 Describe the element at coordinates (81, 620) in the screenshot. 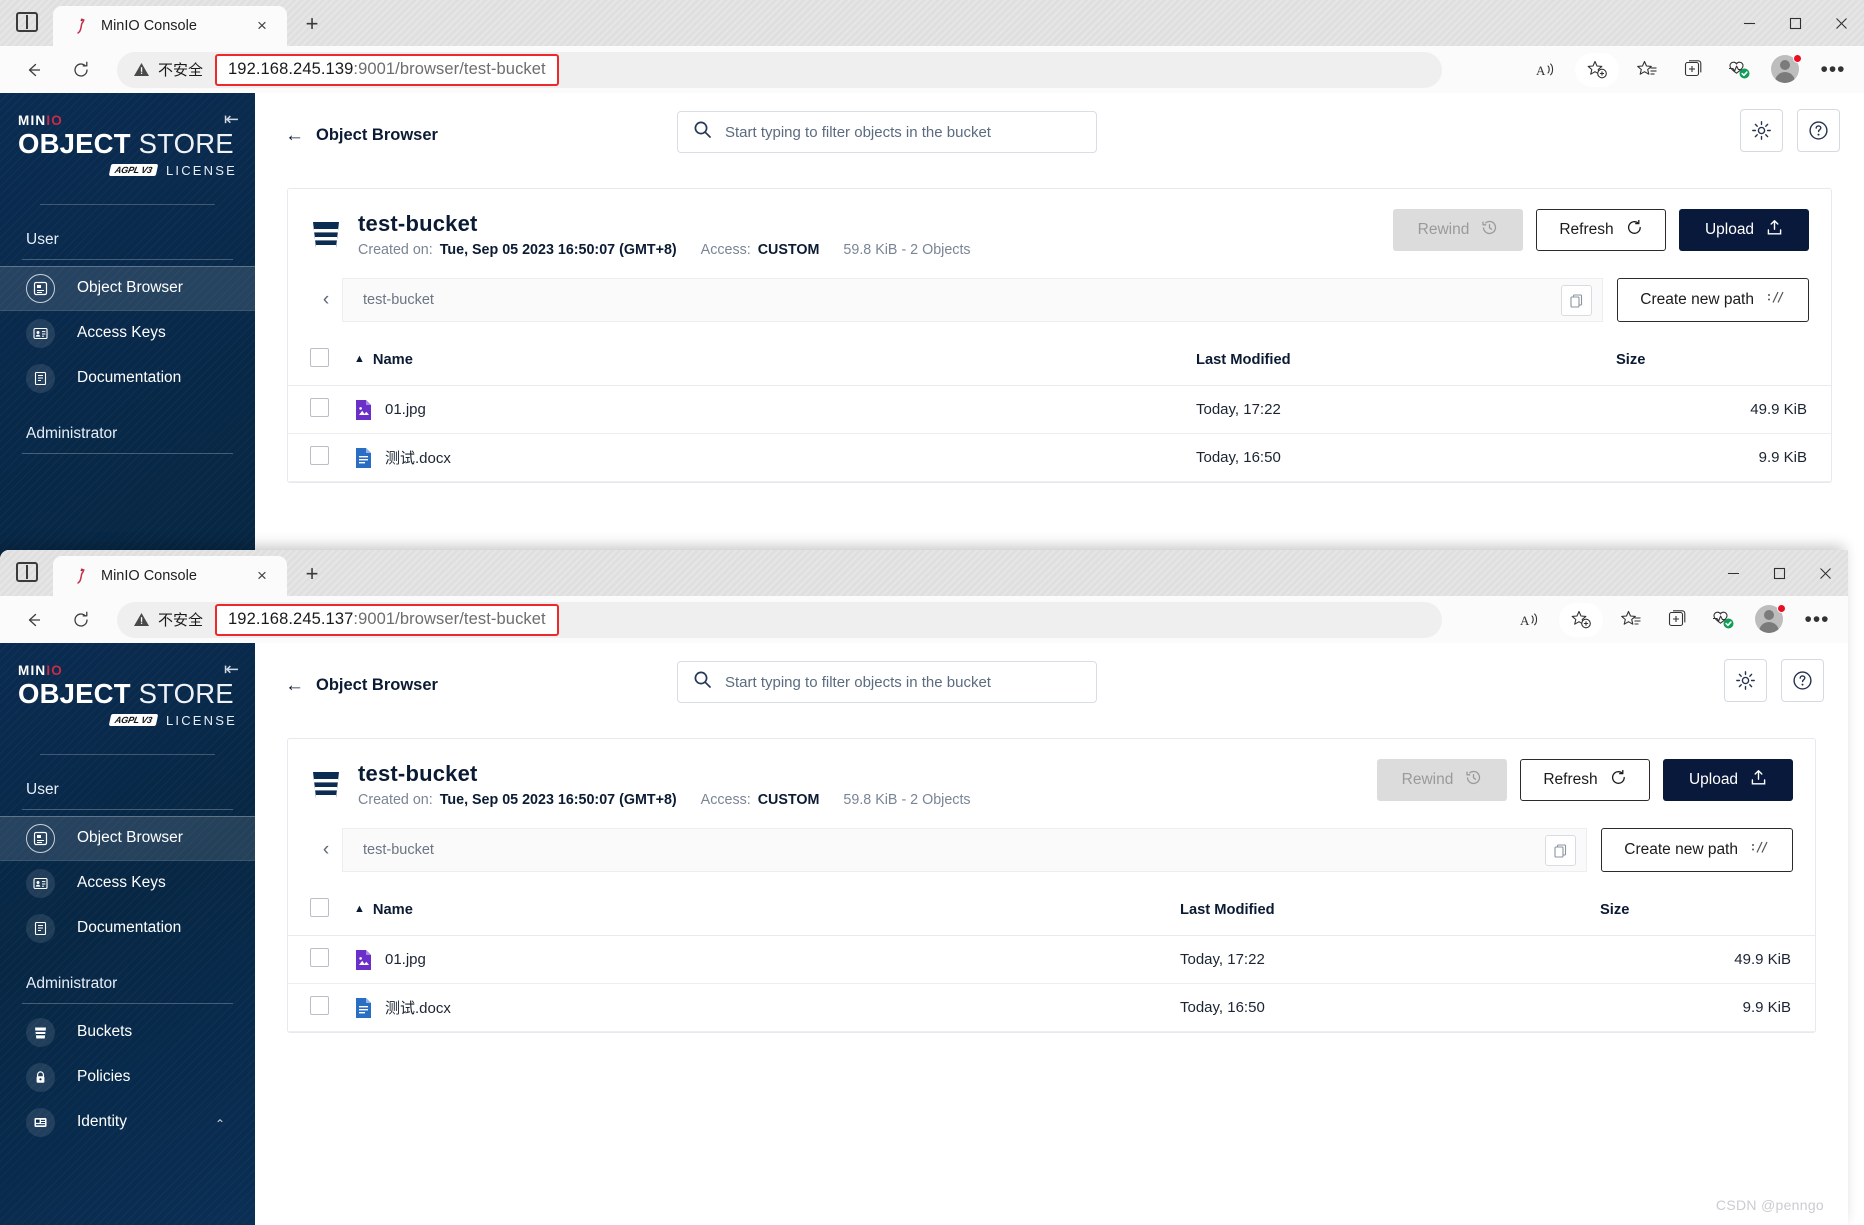

I see `reload-button-front` at that location.